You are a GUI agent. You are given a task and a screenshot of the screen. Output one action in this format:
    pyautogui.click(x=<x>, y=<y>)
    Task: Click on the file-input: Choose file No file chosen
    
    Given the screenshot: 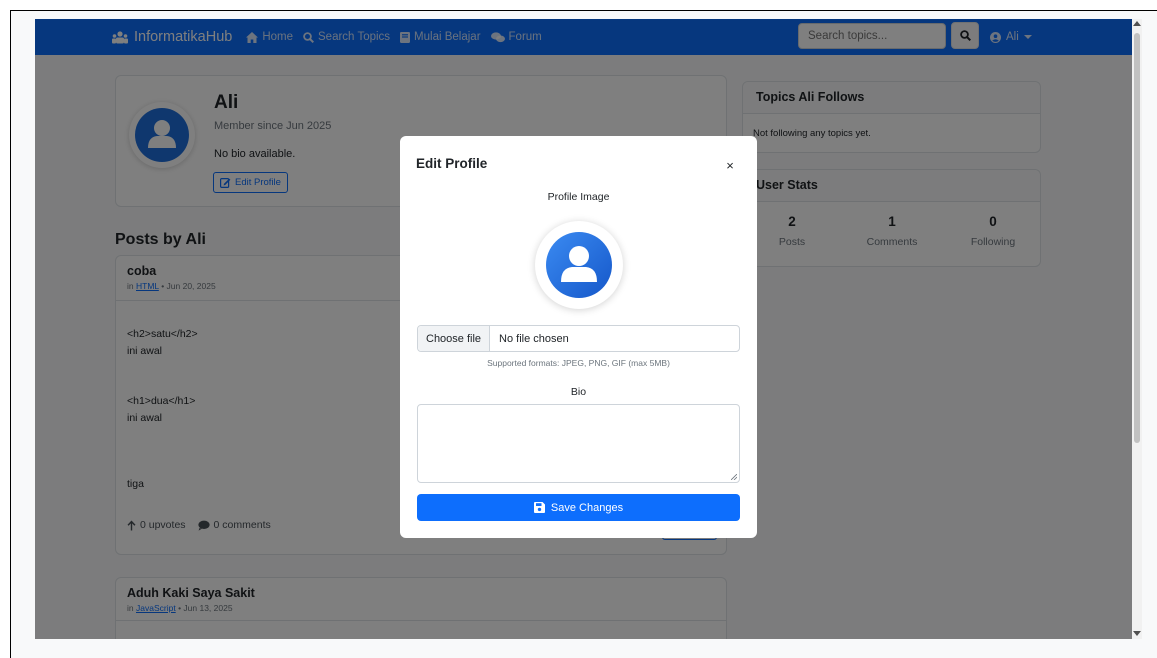 What is the action you would take?
    pyautogui.click(x=578, y=338)
    